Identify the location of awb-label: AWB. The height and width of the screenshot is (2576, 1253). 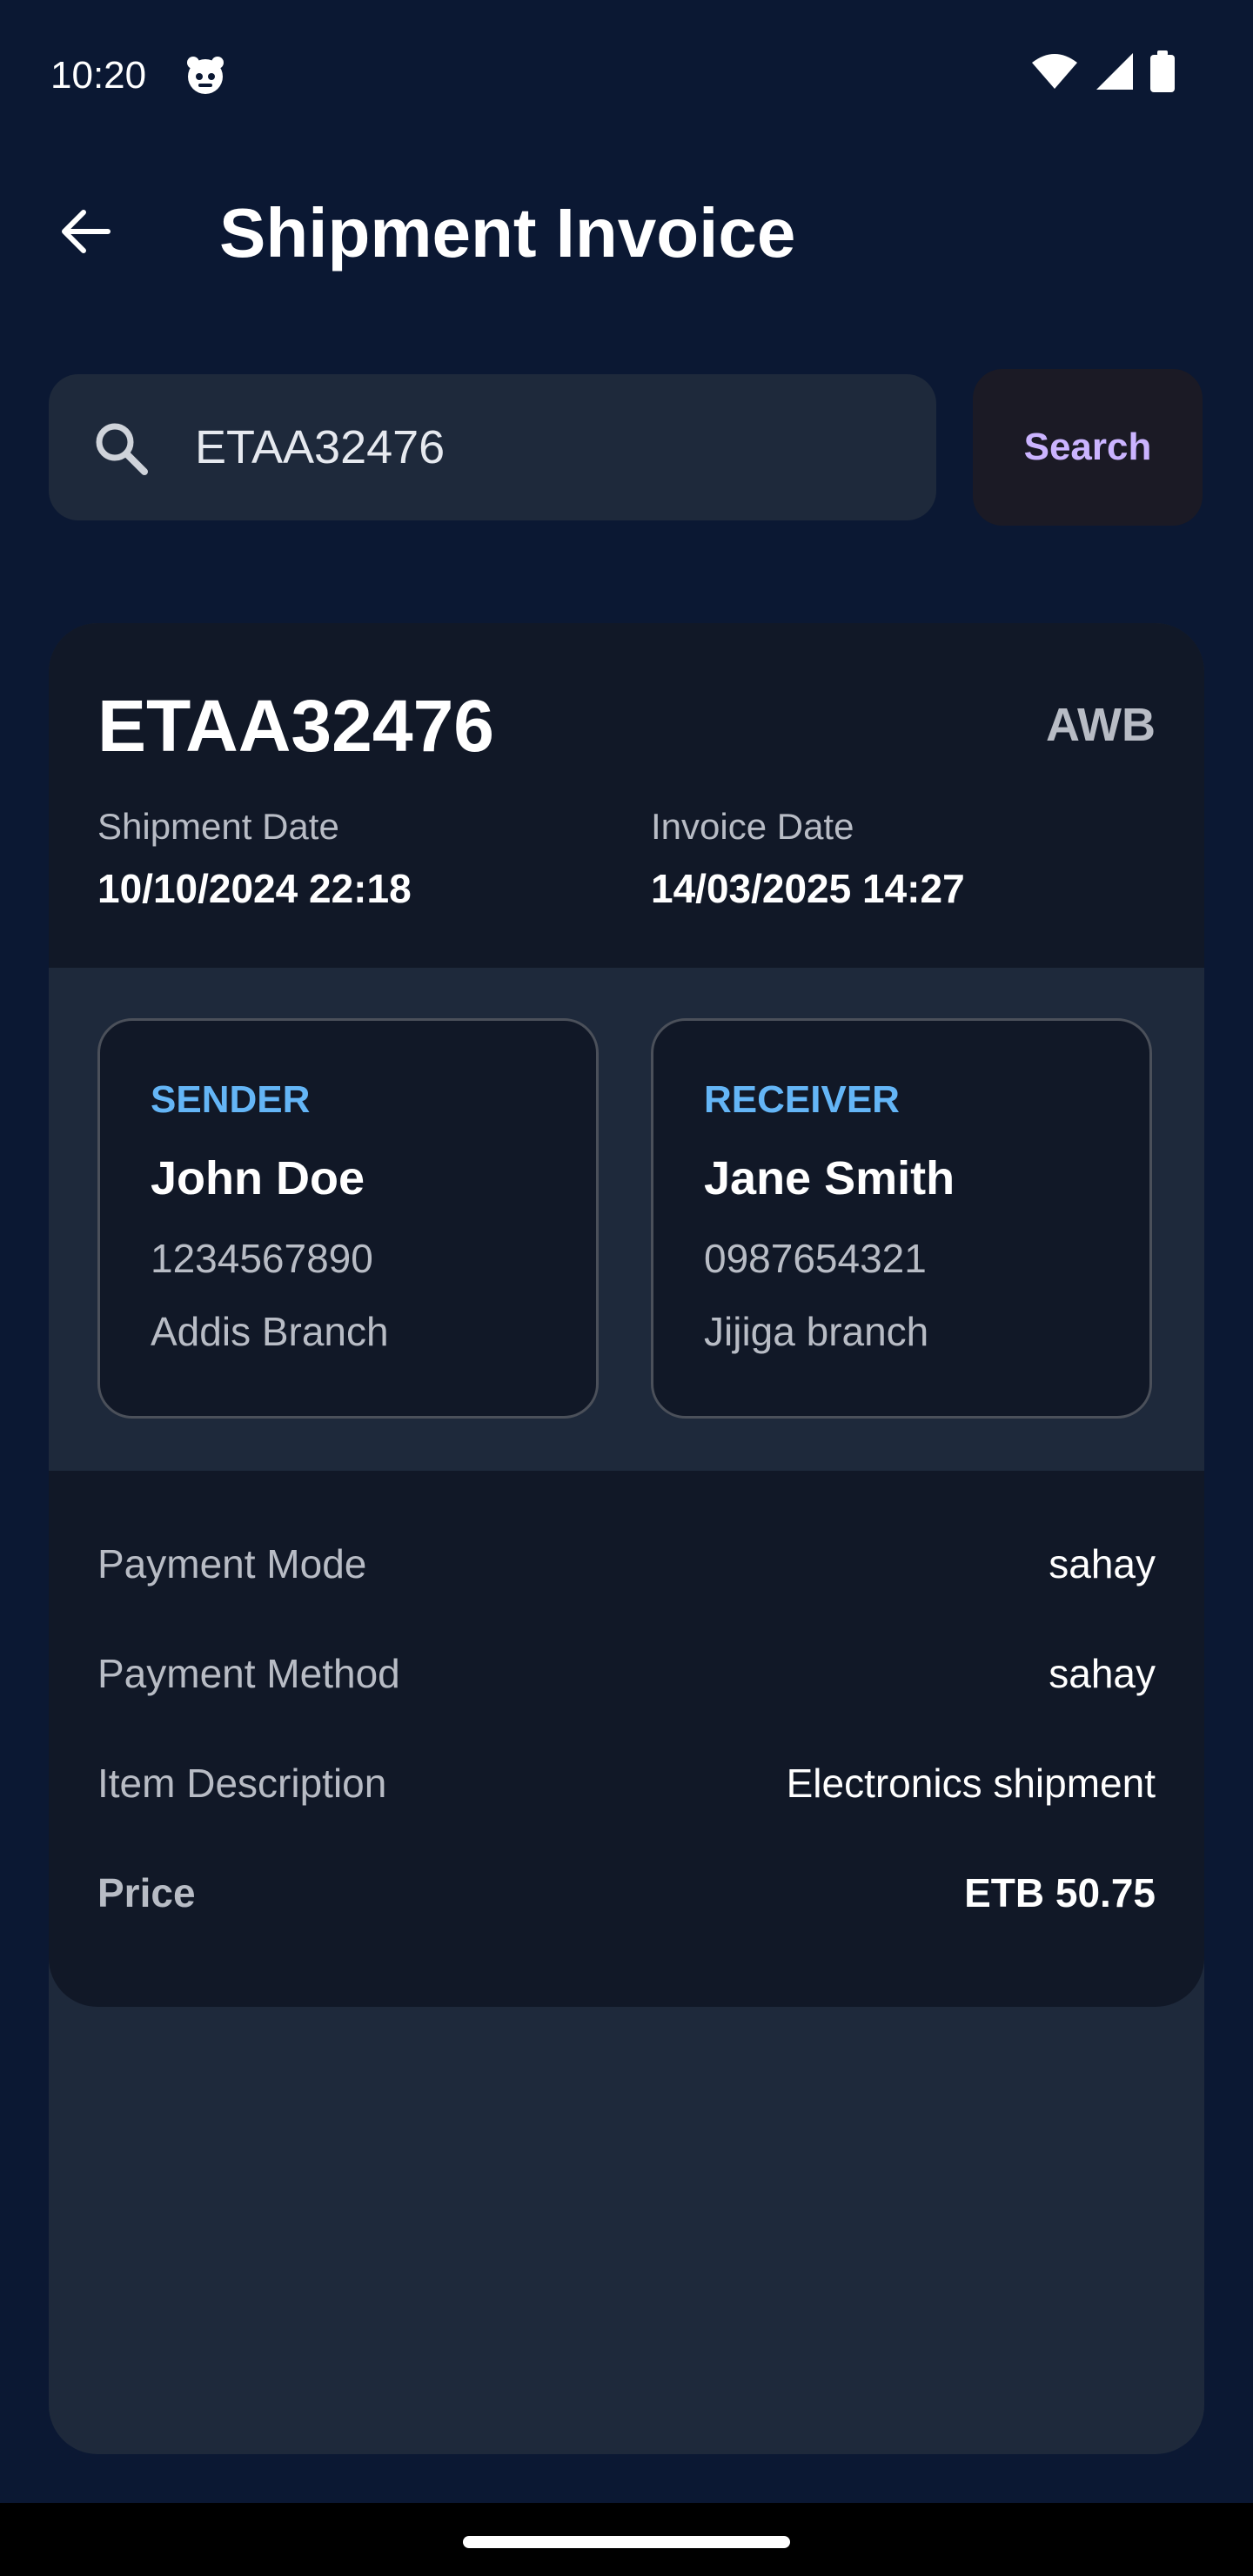
(1101, 725).